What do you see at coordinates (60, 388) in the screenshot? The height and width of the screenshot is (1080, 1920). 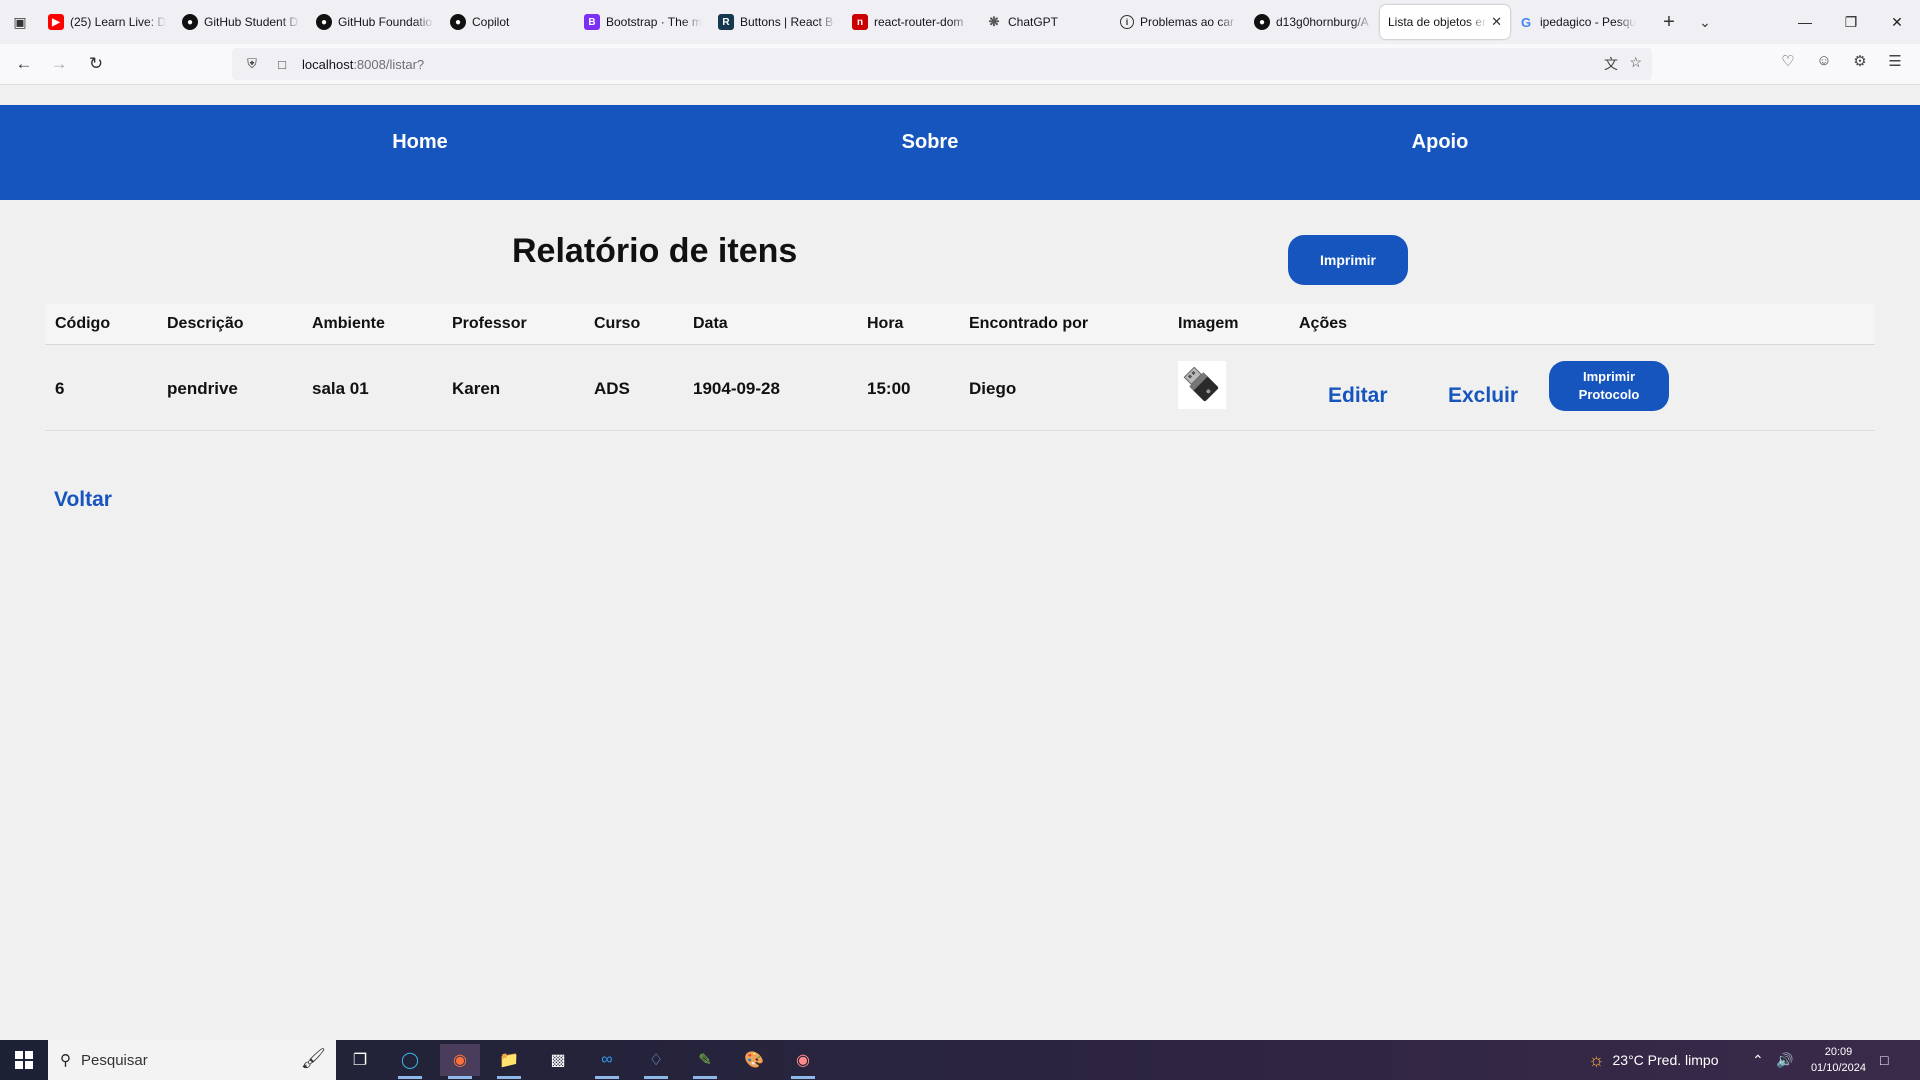 I see `cell-codigo: 6` at bounding box center [60, 388].